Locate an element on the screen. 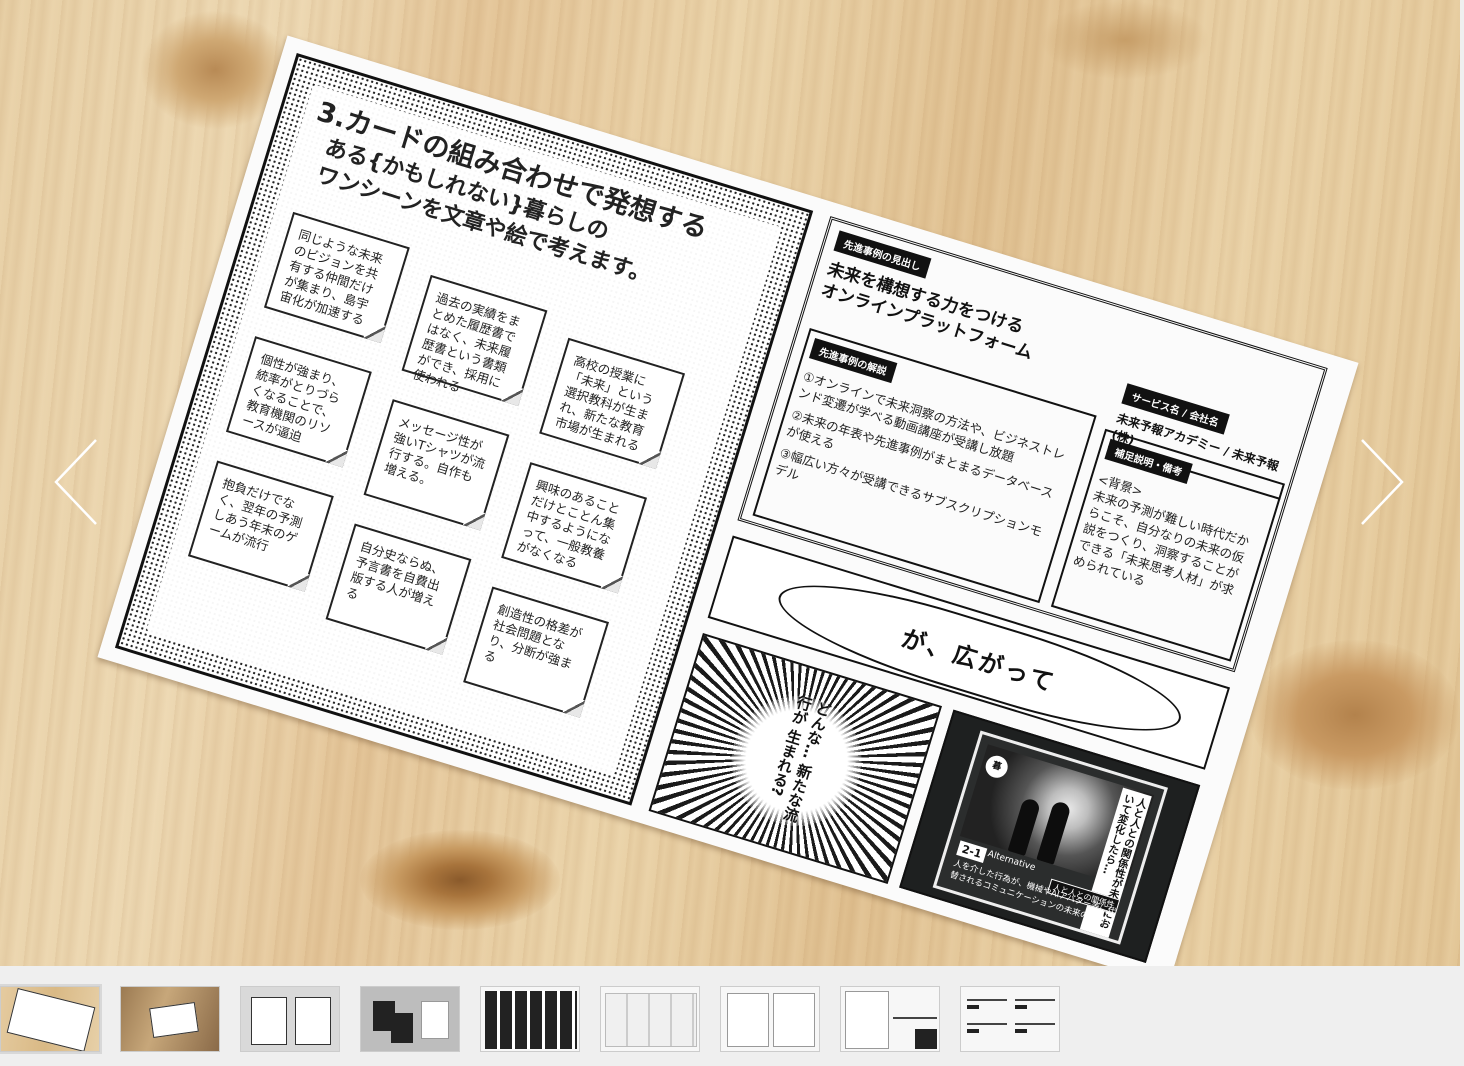 This screenshot has height=1066, width=1464. prev-image-button is located at coordinates (76, 482).